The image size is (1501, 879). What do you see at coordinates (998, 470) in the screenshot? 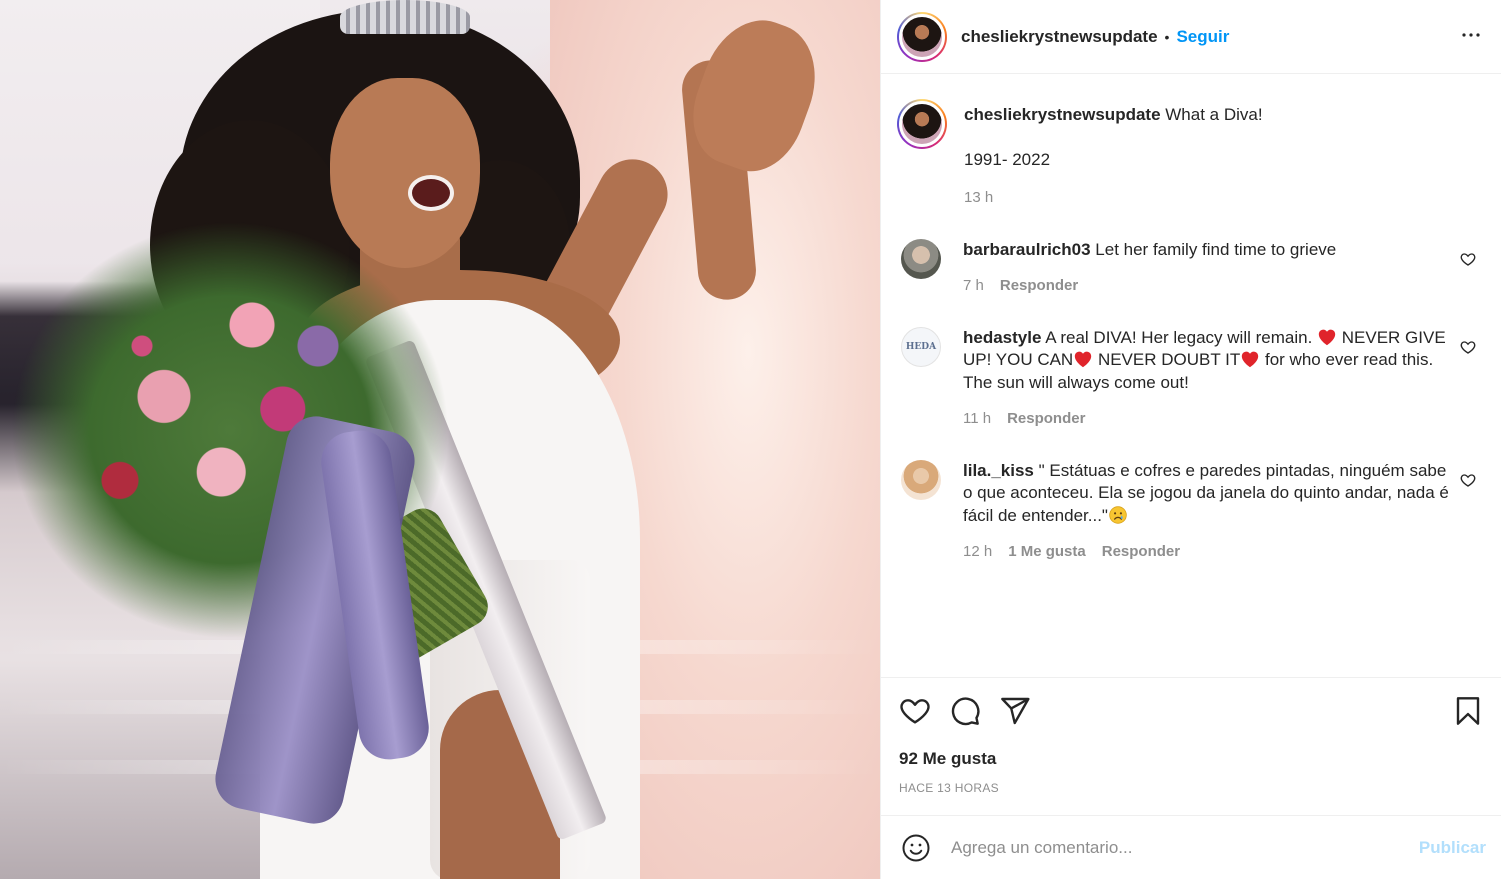
I see `comment-username: lila._kiss` at bounding box center [998, 470].